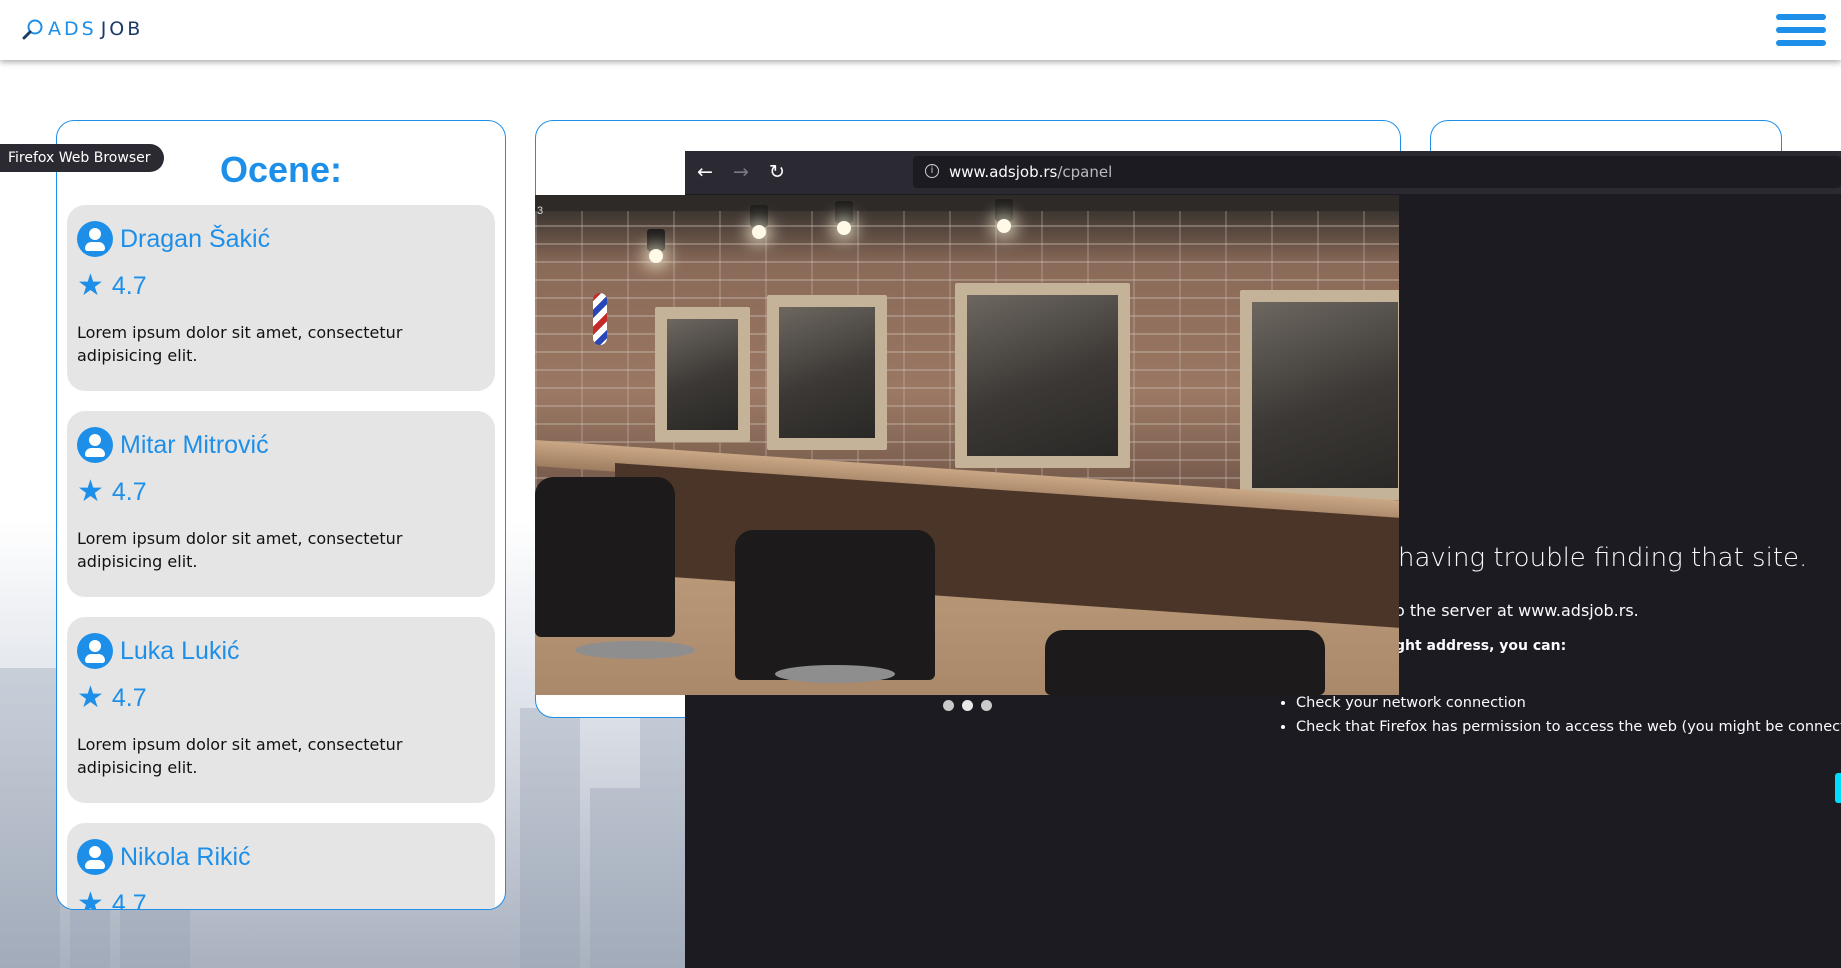  Describe the element at coordinates (777, 172) in the screenshot. I see `reload-icon: ↻` at that location.